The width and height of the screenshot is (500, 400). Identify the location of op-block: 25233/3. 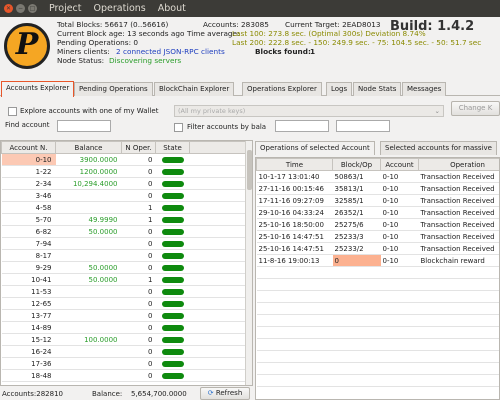
(356, 236).